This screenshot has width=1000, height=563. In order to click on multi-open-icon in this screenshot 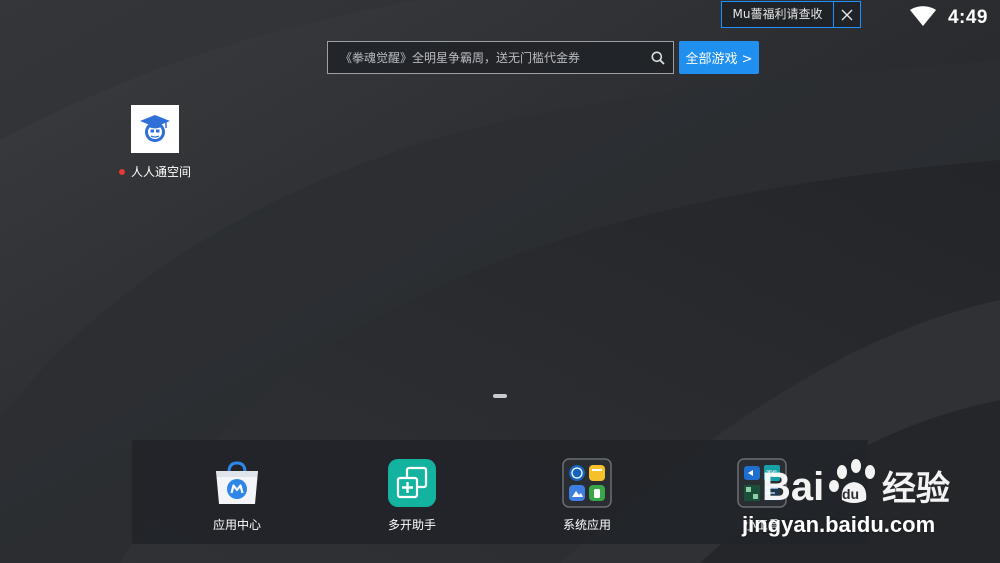, I will do `click(412, 483)`.